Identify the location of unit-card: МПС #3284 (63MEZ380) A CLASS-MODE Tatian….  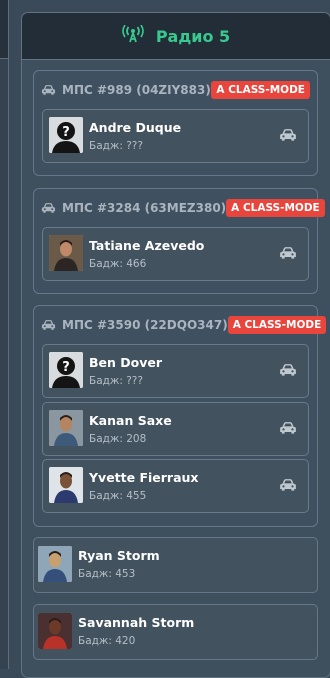
(179, 241).